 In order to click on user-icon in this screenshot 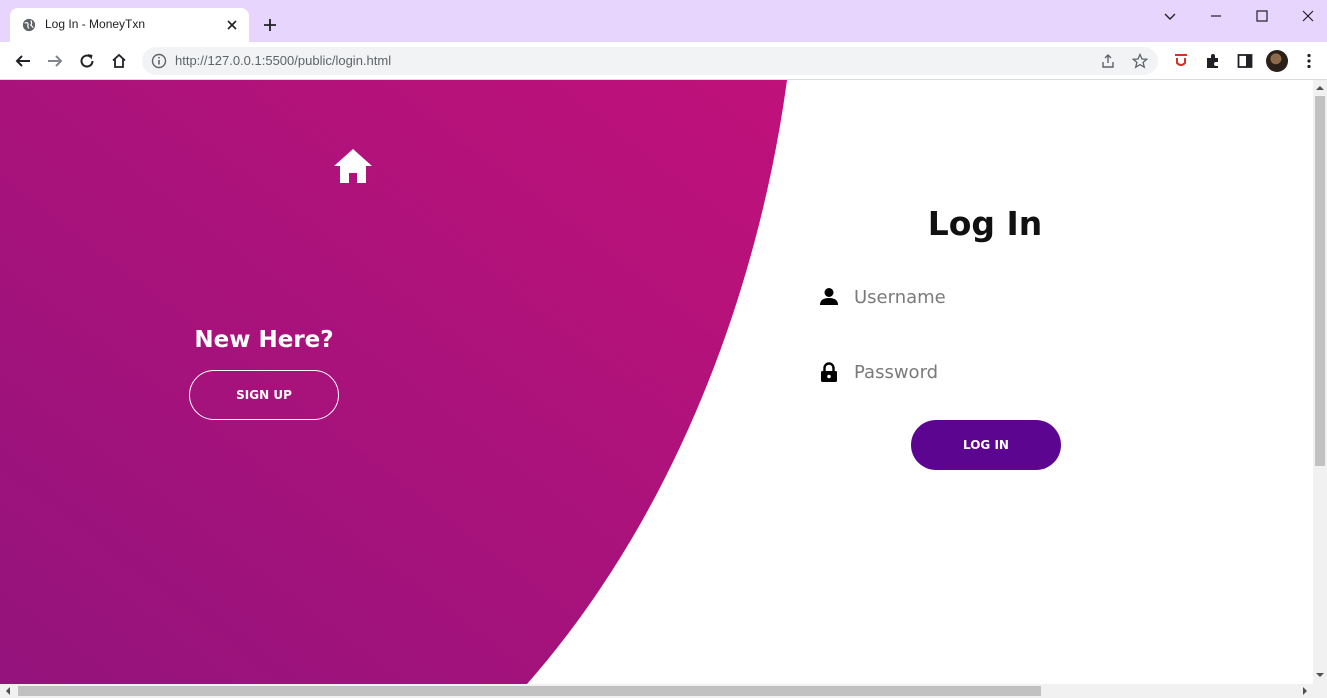, I will do `click(829, 296)`.